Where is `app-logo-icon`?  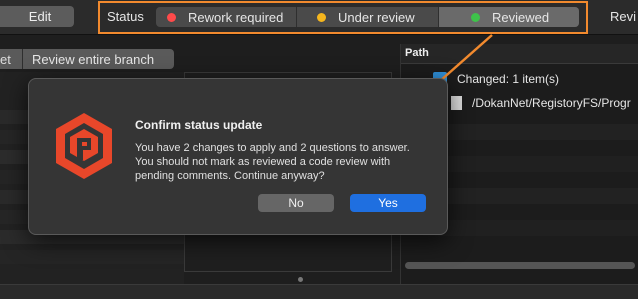
app-logo-icon is located at coordinates (84, 146).